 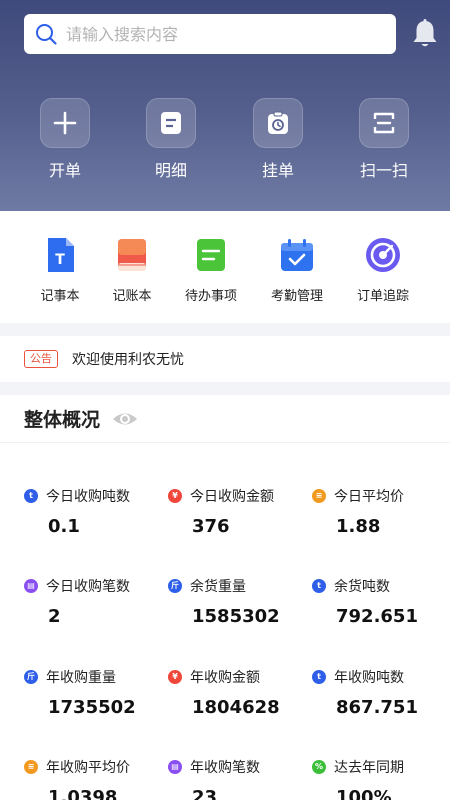 I want to click on order-track-icon, so click(x=383, y=255).